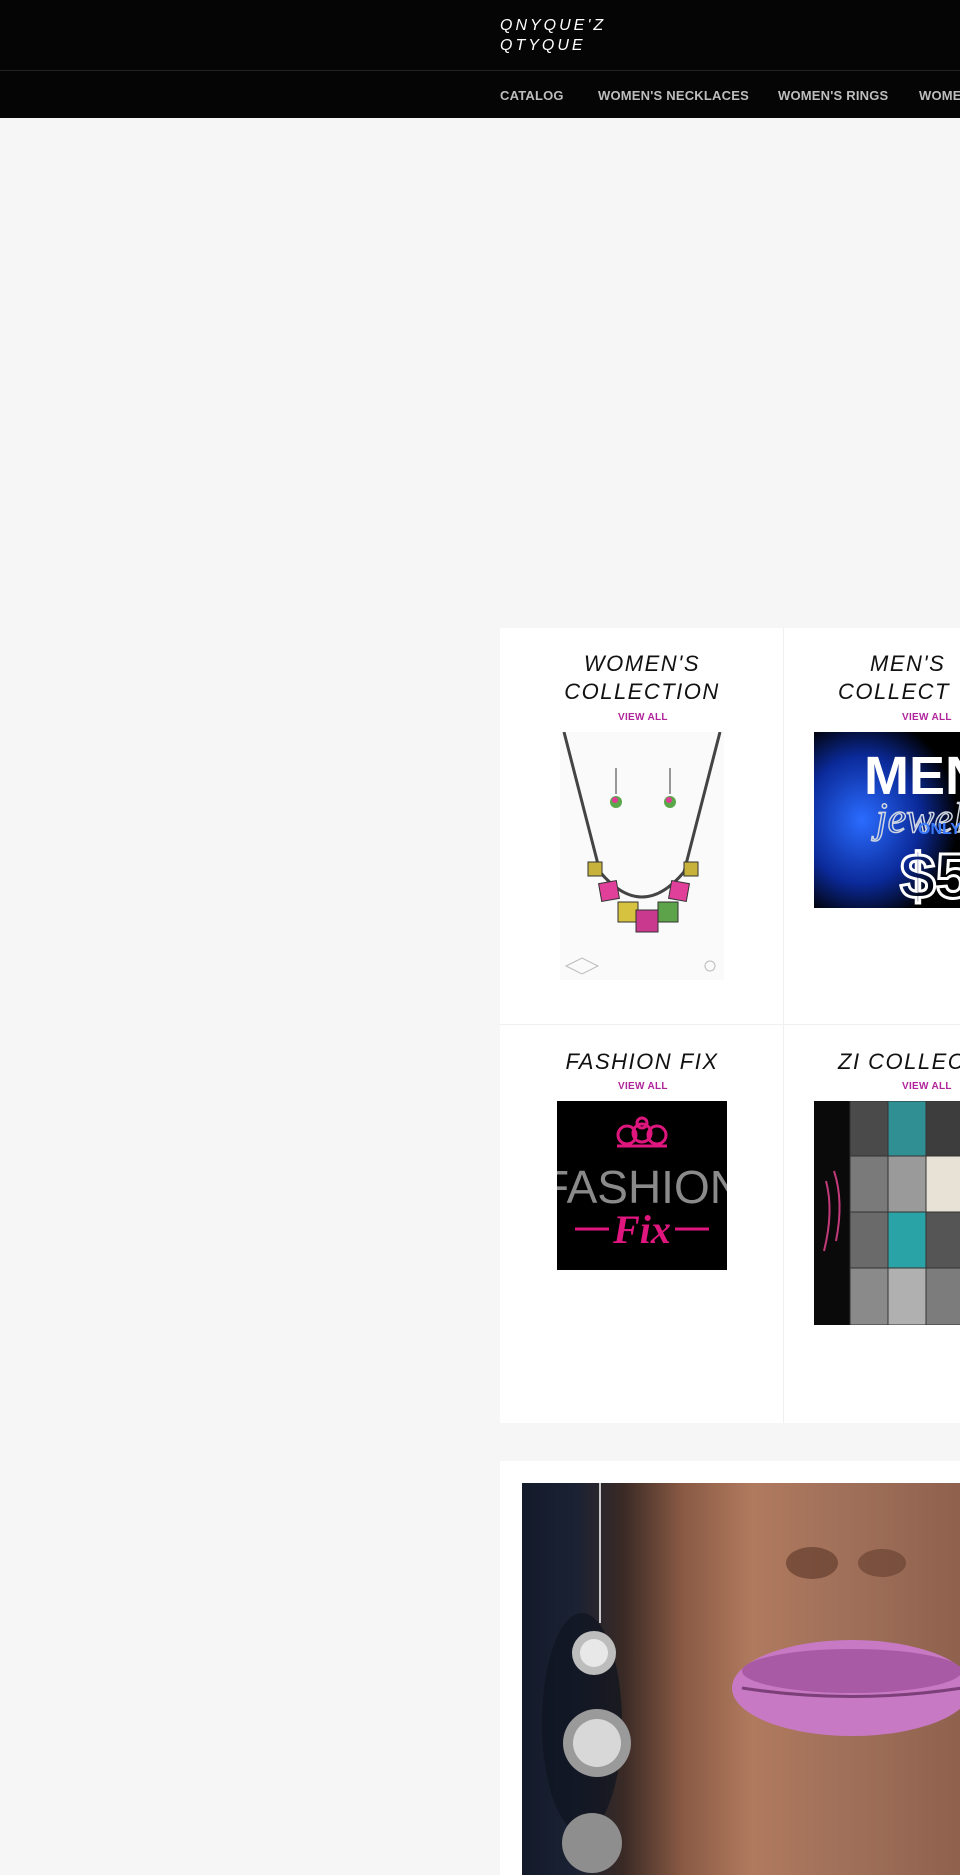 Image resolution: width=960 pixels, height=1875 pixels. I want to click on nav-catalog: CATALOG, so click(532, 95).